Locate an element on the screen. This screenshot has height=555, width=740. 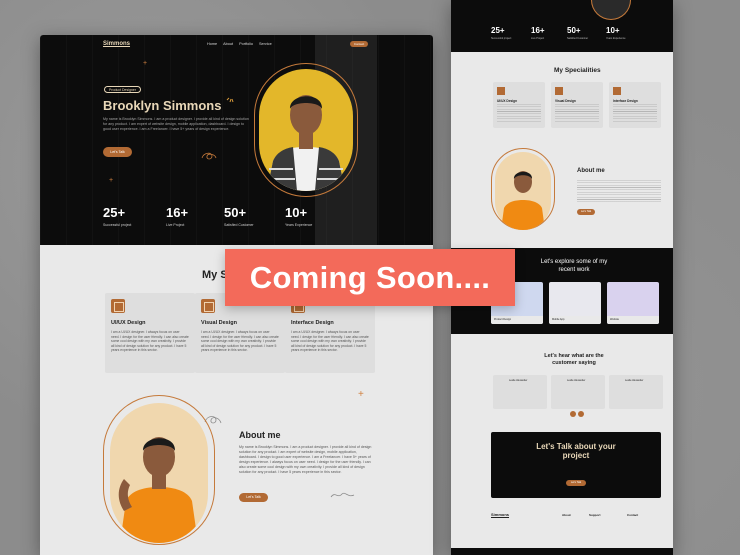
contact-button: Contact is located at coordinates (359, 44).